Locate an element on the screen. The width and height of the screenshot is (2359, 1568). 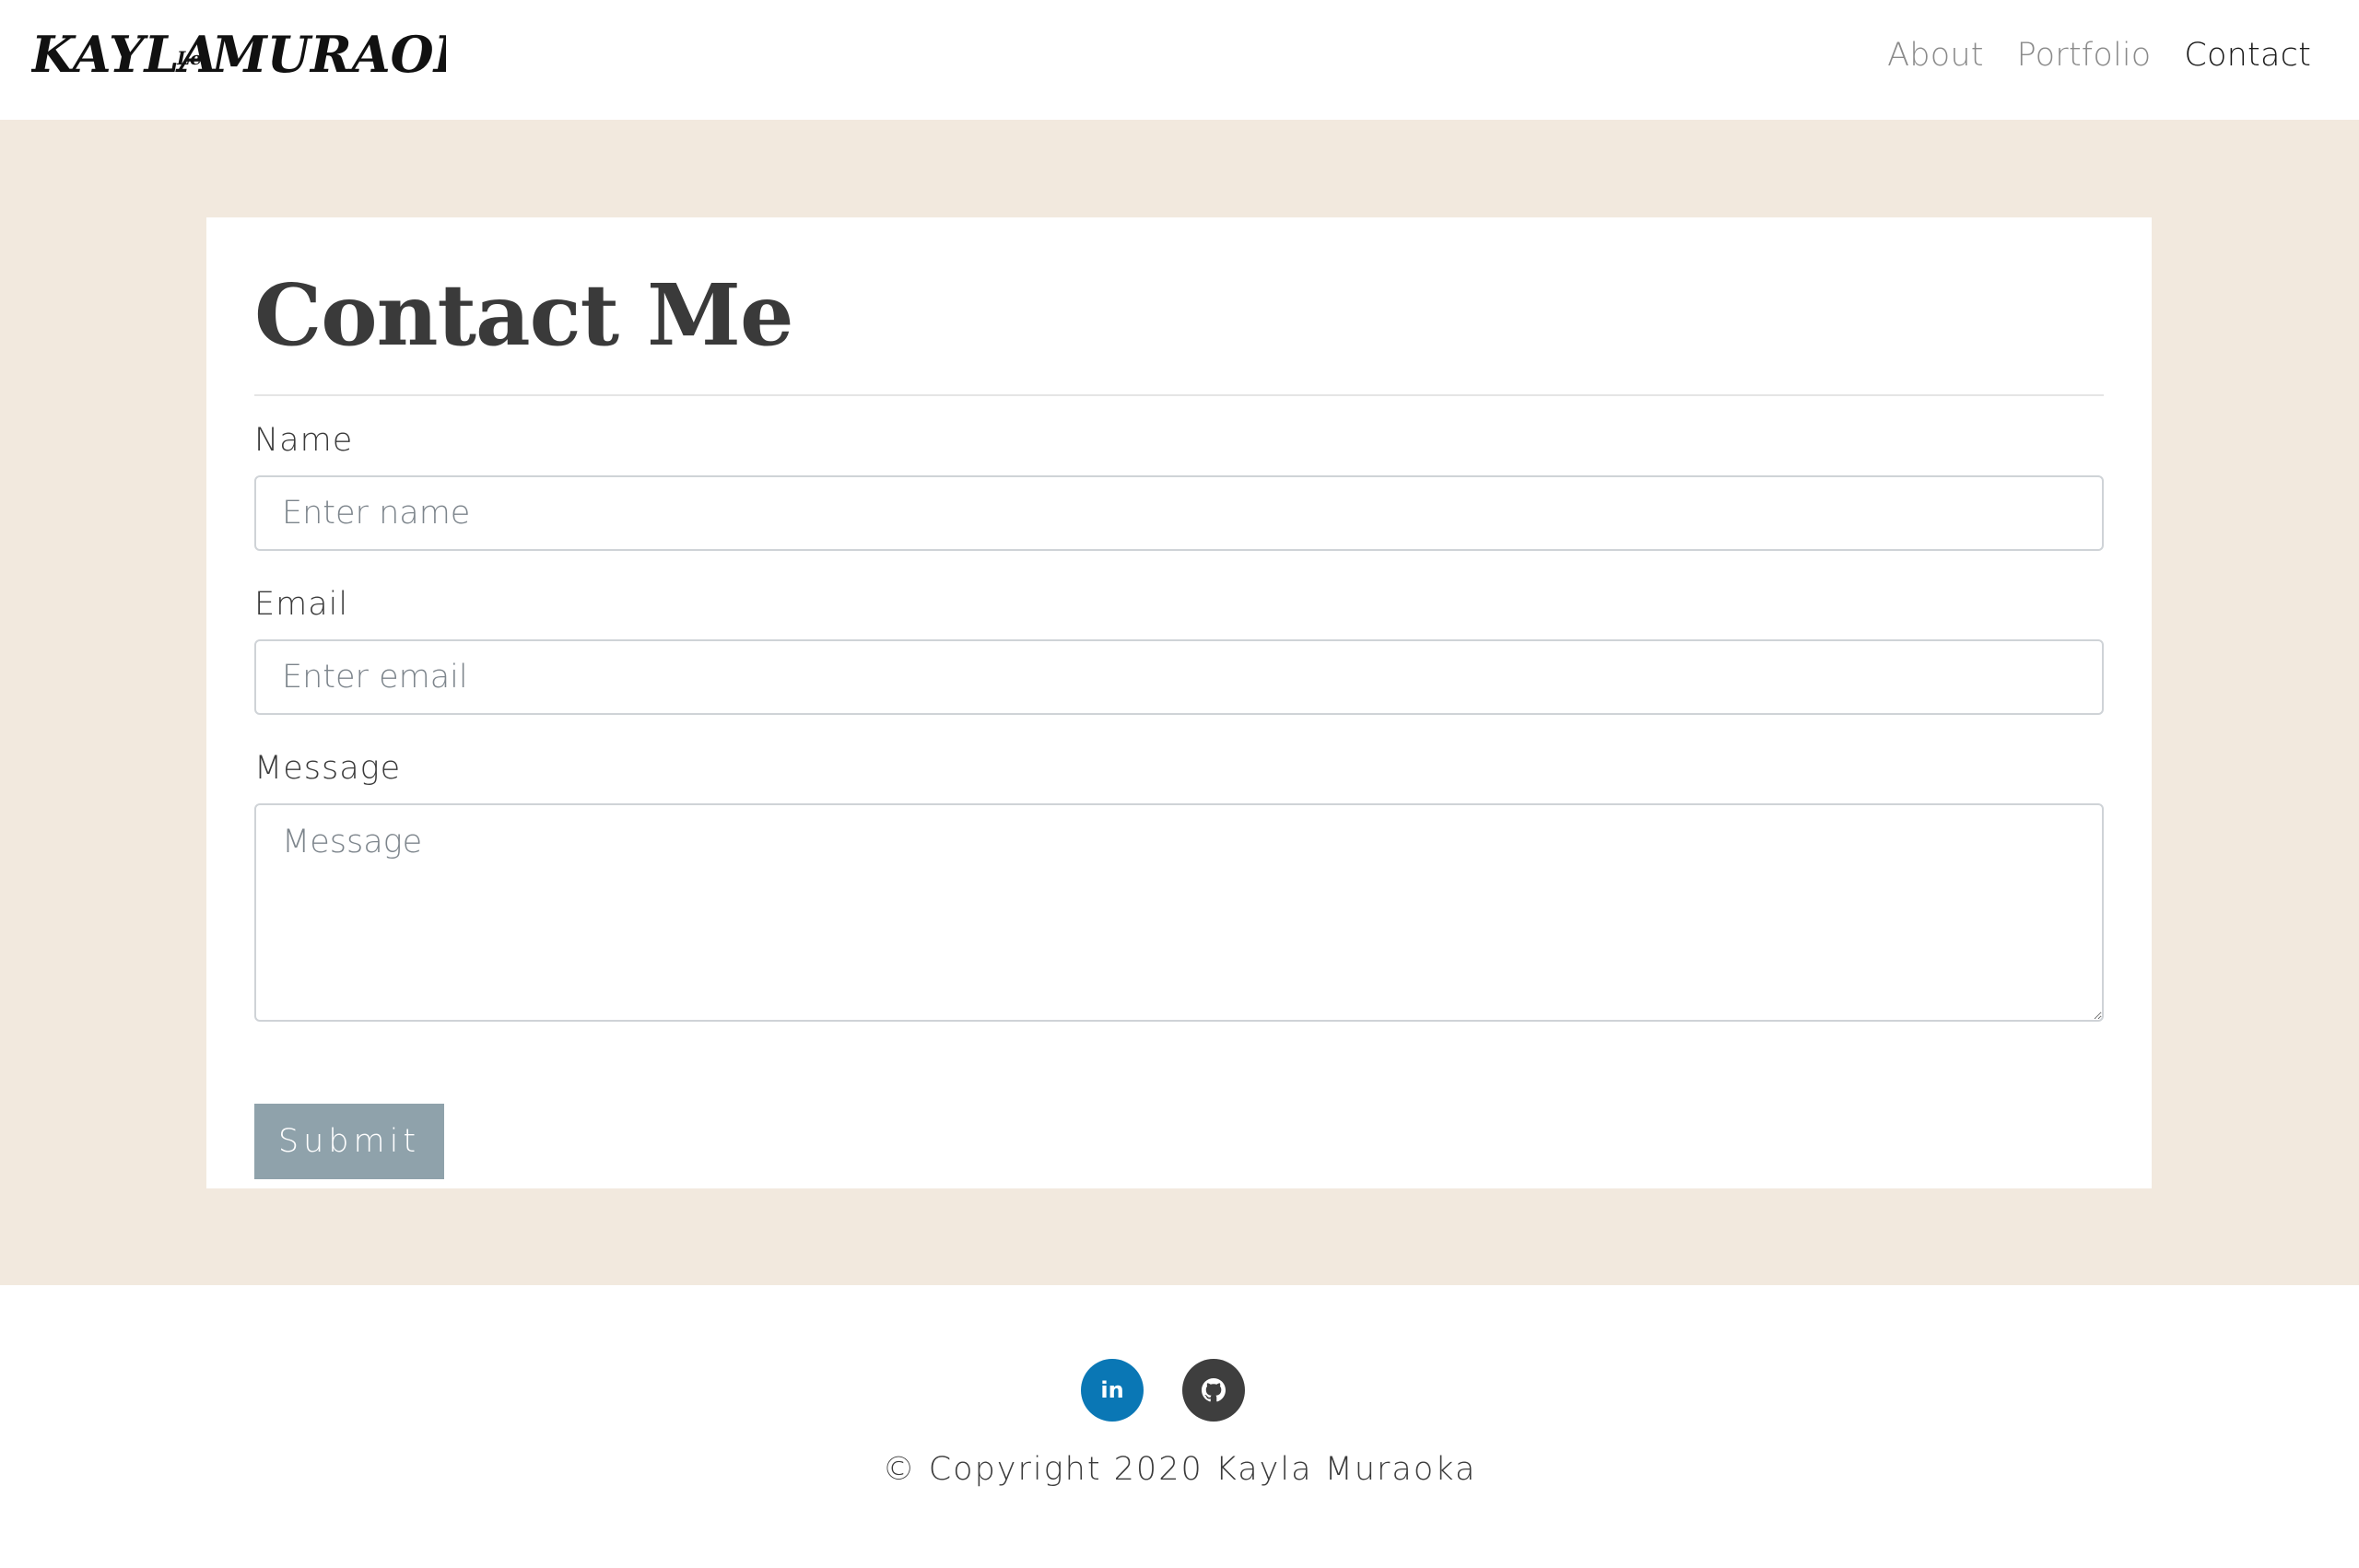
submit-button: Submit is located at coordinates (349, 1142).